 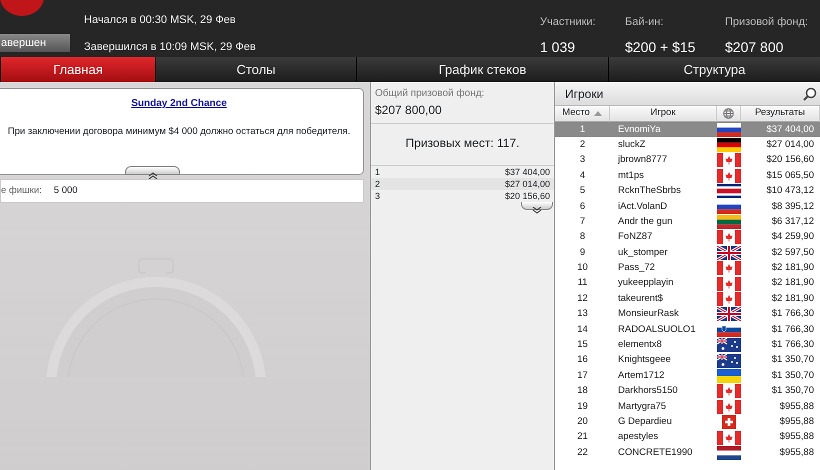 What do you see at coordinates (462, 145) in the screenshot?
I see `prize-places-text: Призовых мест: 117.` at bounding box center [462, 145].